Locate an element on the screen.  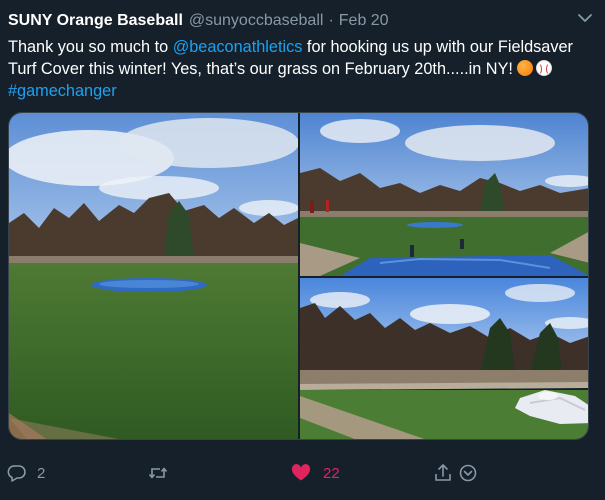
retweet-button is located at coordinates (158, 473).